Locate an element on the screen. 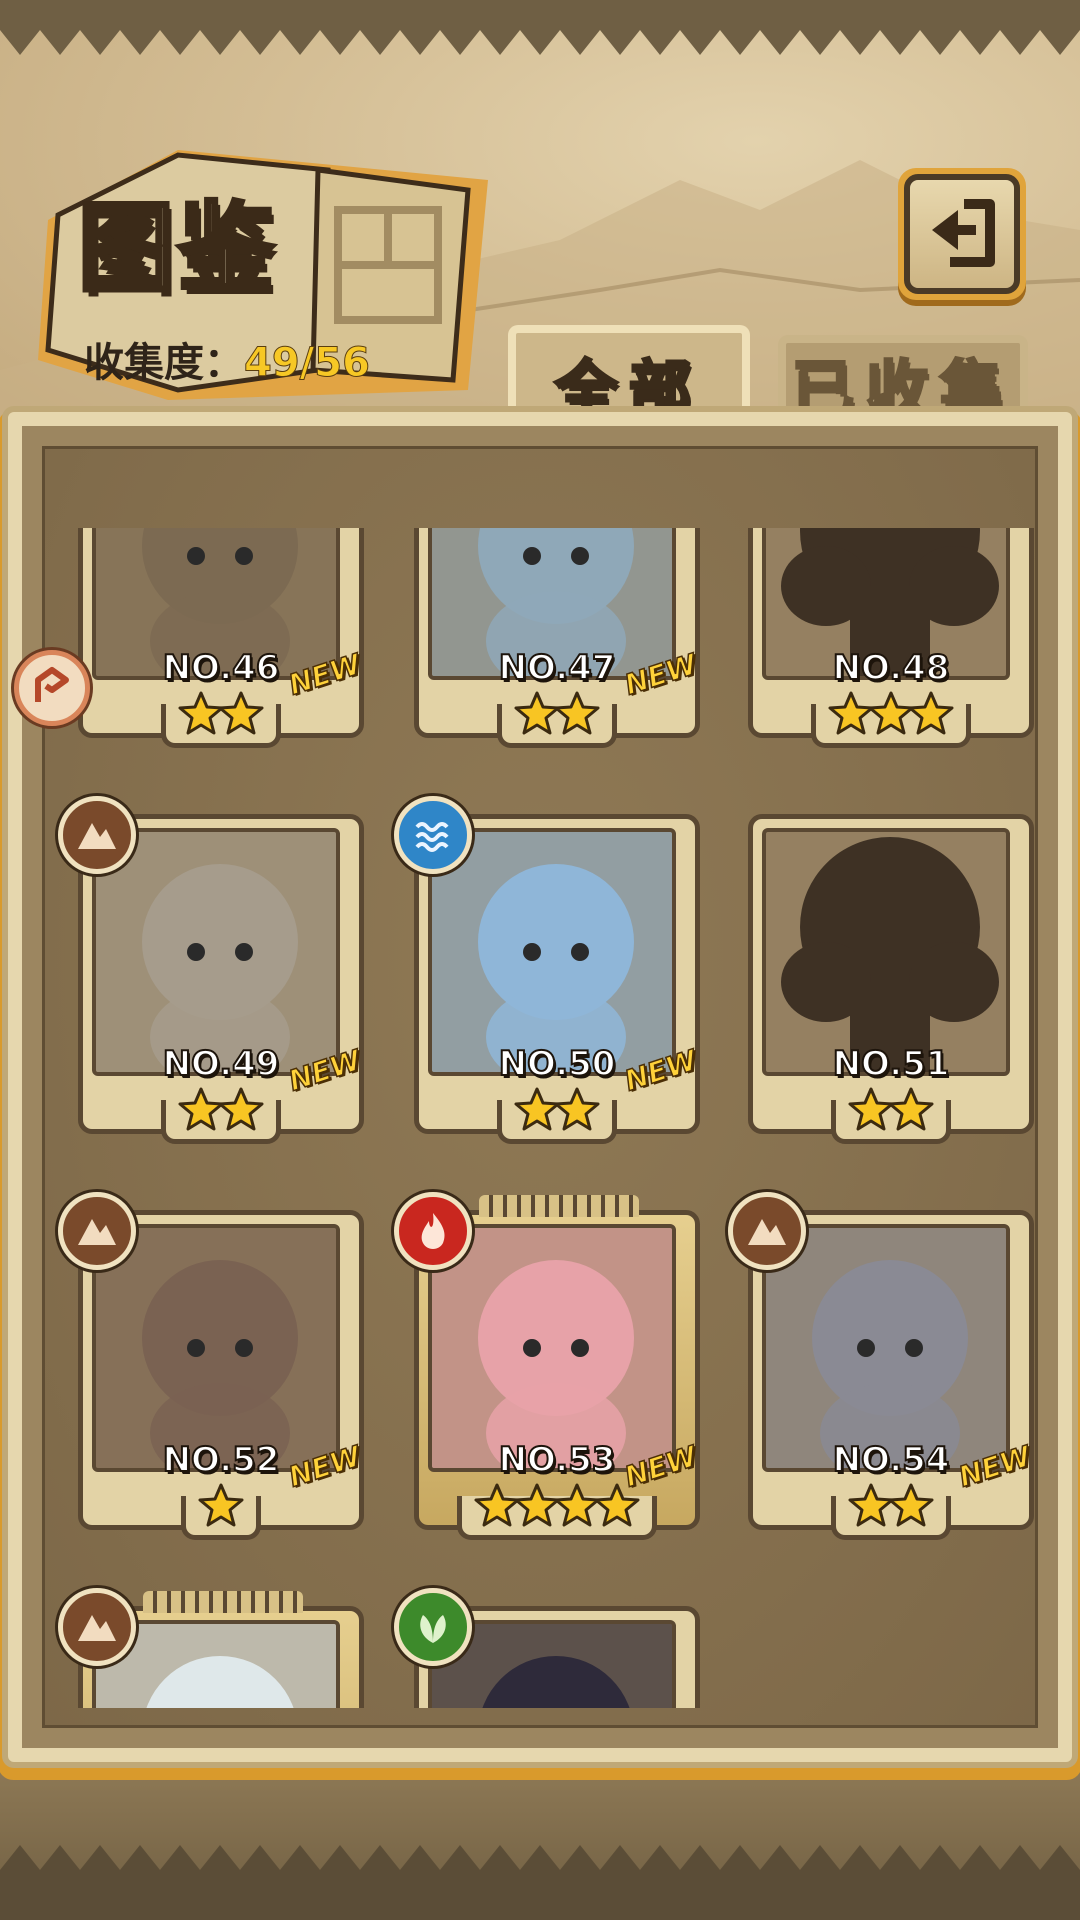 The height and width of the screenshot is (1920, 1080). plant-element-icon is located at coordinates (433, 1627).